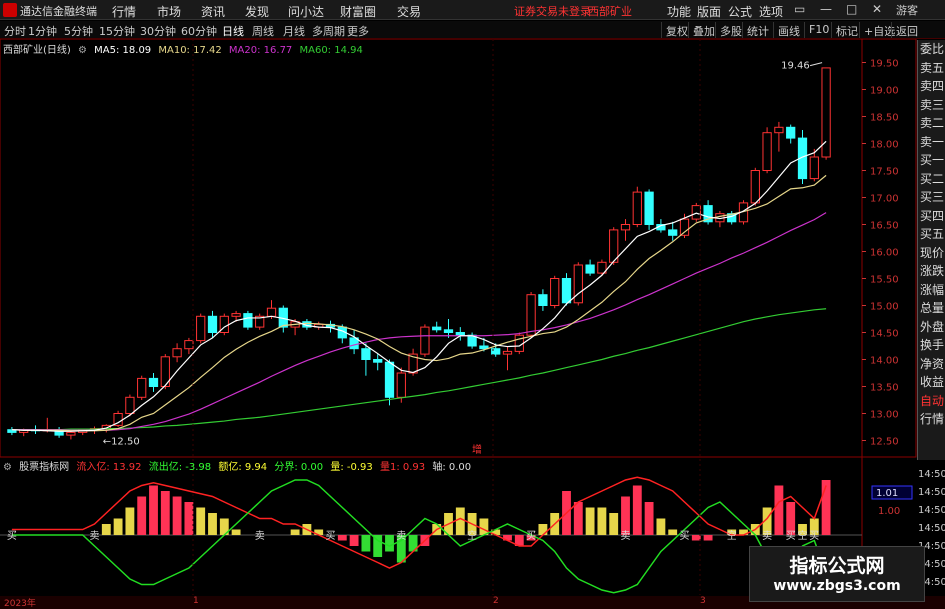  I want to click on month-label-3: 3, so click(703, 601).